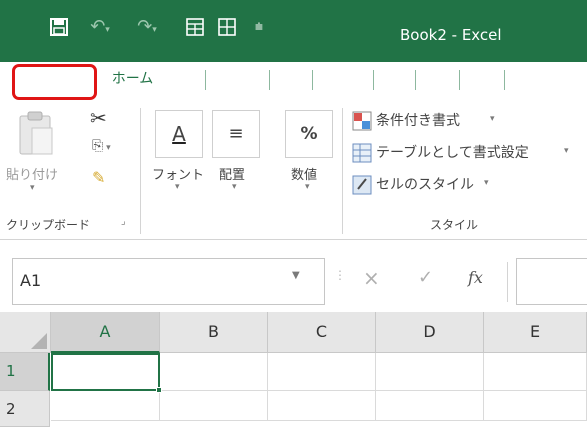 The width and height of the screenshot is (587, 427). Describe the element at coordinates (105, 372) in the screenshot. I see `active-cell-border` at that location.